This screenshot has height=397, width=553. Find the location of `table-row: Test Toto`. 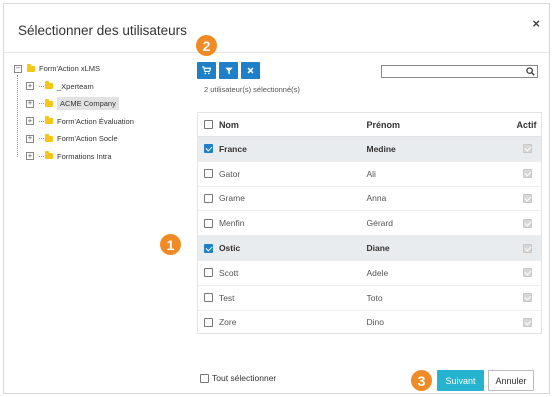

table-row: Test Toto is located at coordinates (369, 298).